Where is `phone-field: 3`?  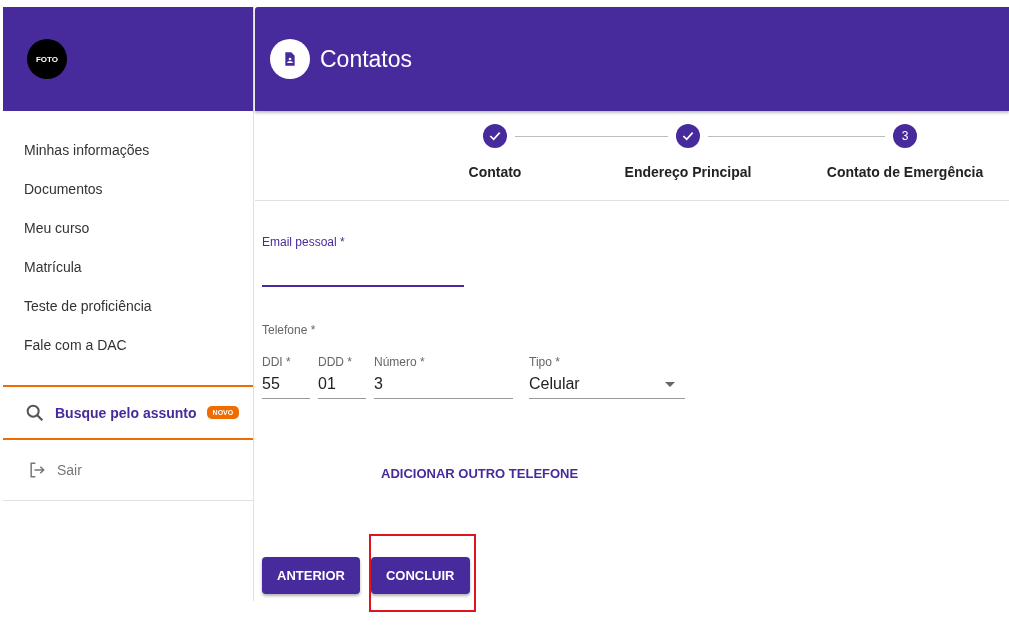 phone-field: 3 is located at coordinates (443, 384).